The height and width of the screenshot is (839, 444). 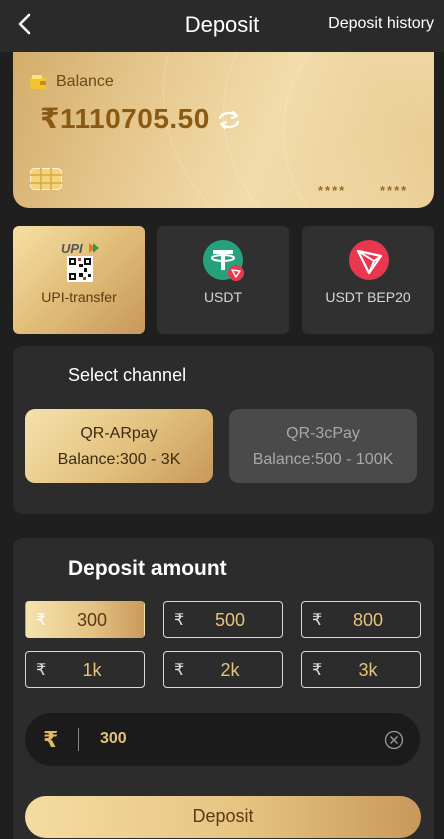 What do you see at coordinates (230, 620) in the screenshot?
I see `preset-value: 500` at bounding box center [230, 620].